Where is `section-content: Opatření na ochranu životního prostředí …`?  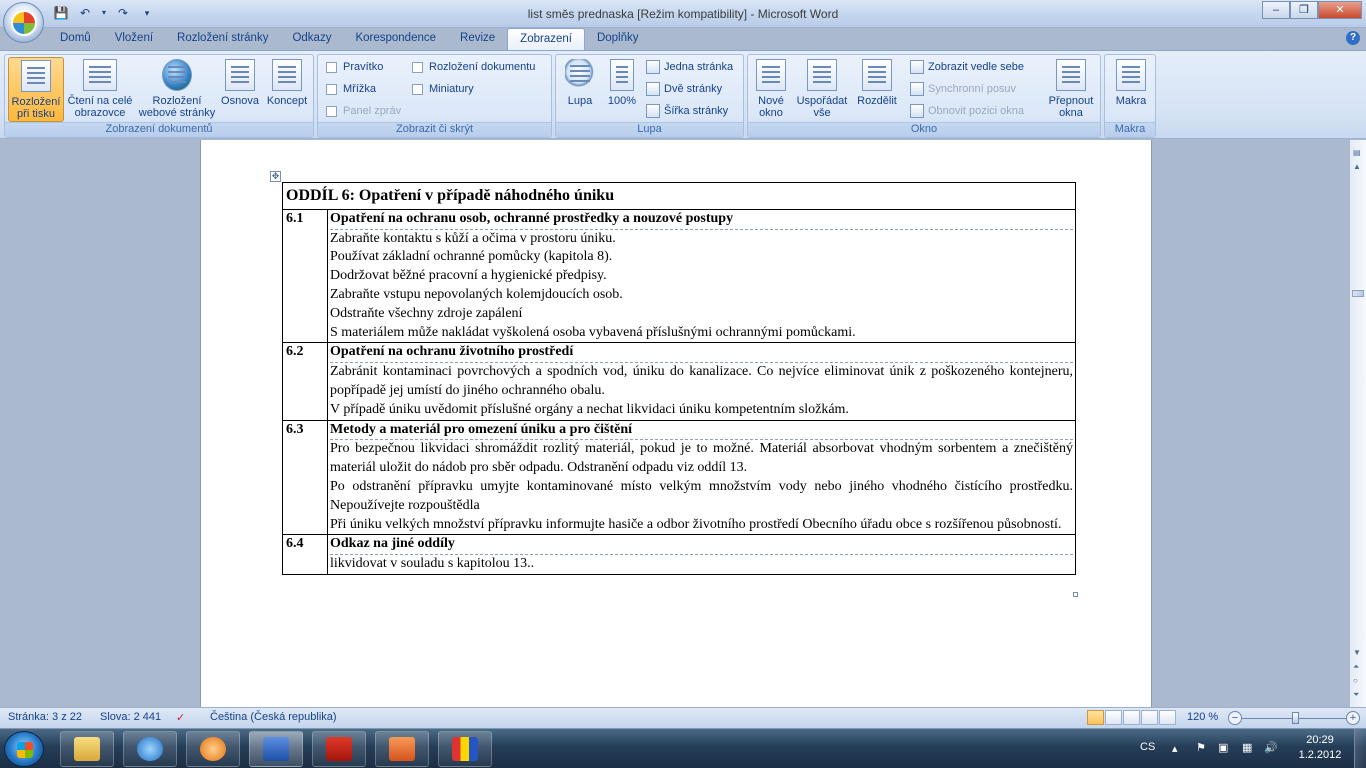 section-content: Opatření na ochranu životního prostředí … is located at coordinates (701, 381).